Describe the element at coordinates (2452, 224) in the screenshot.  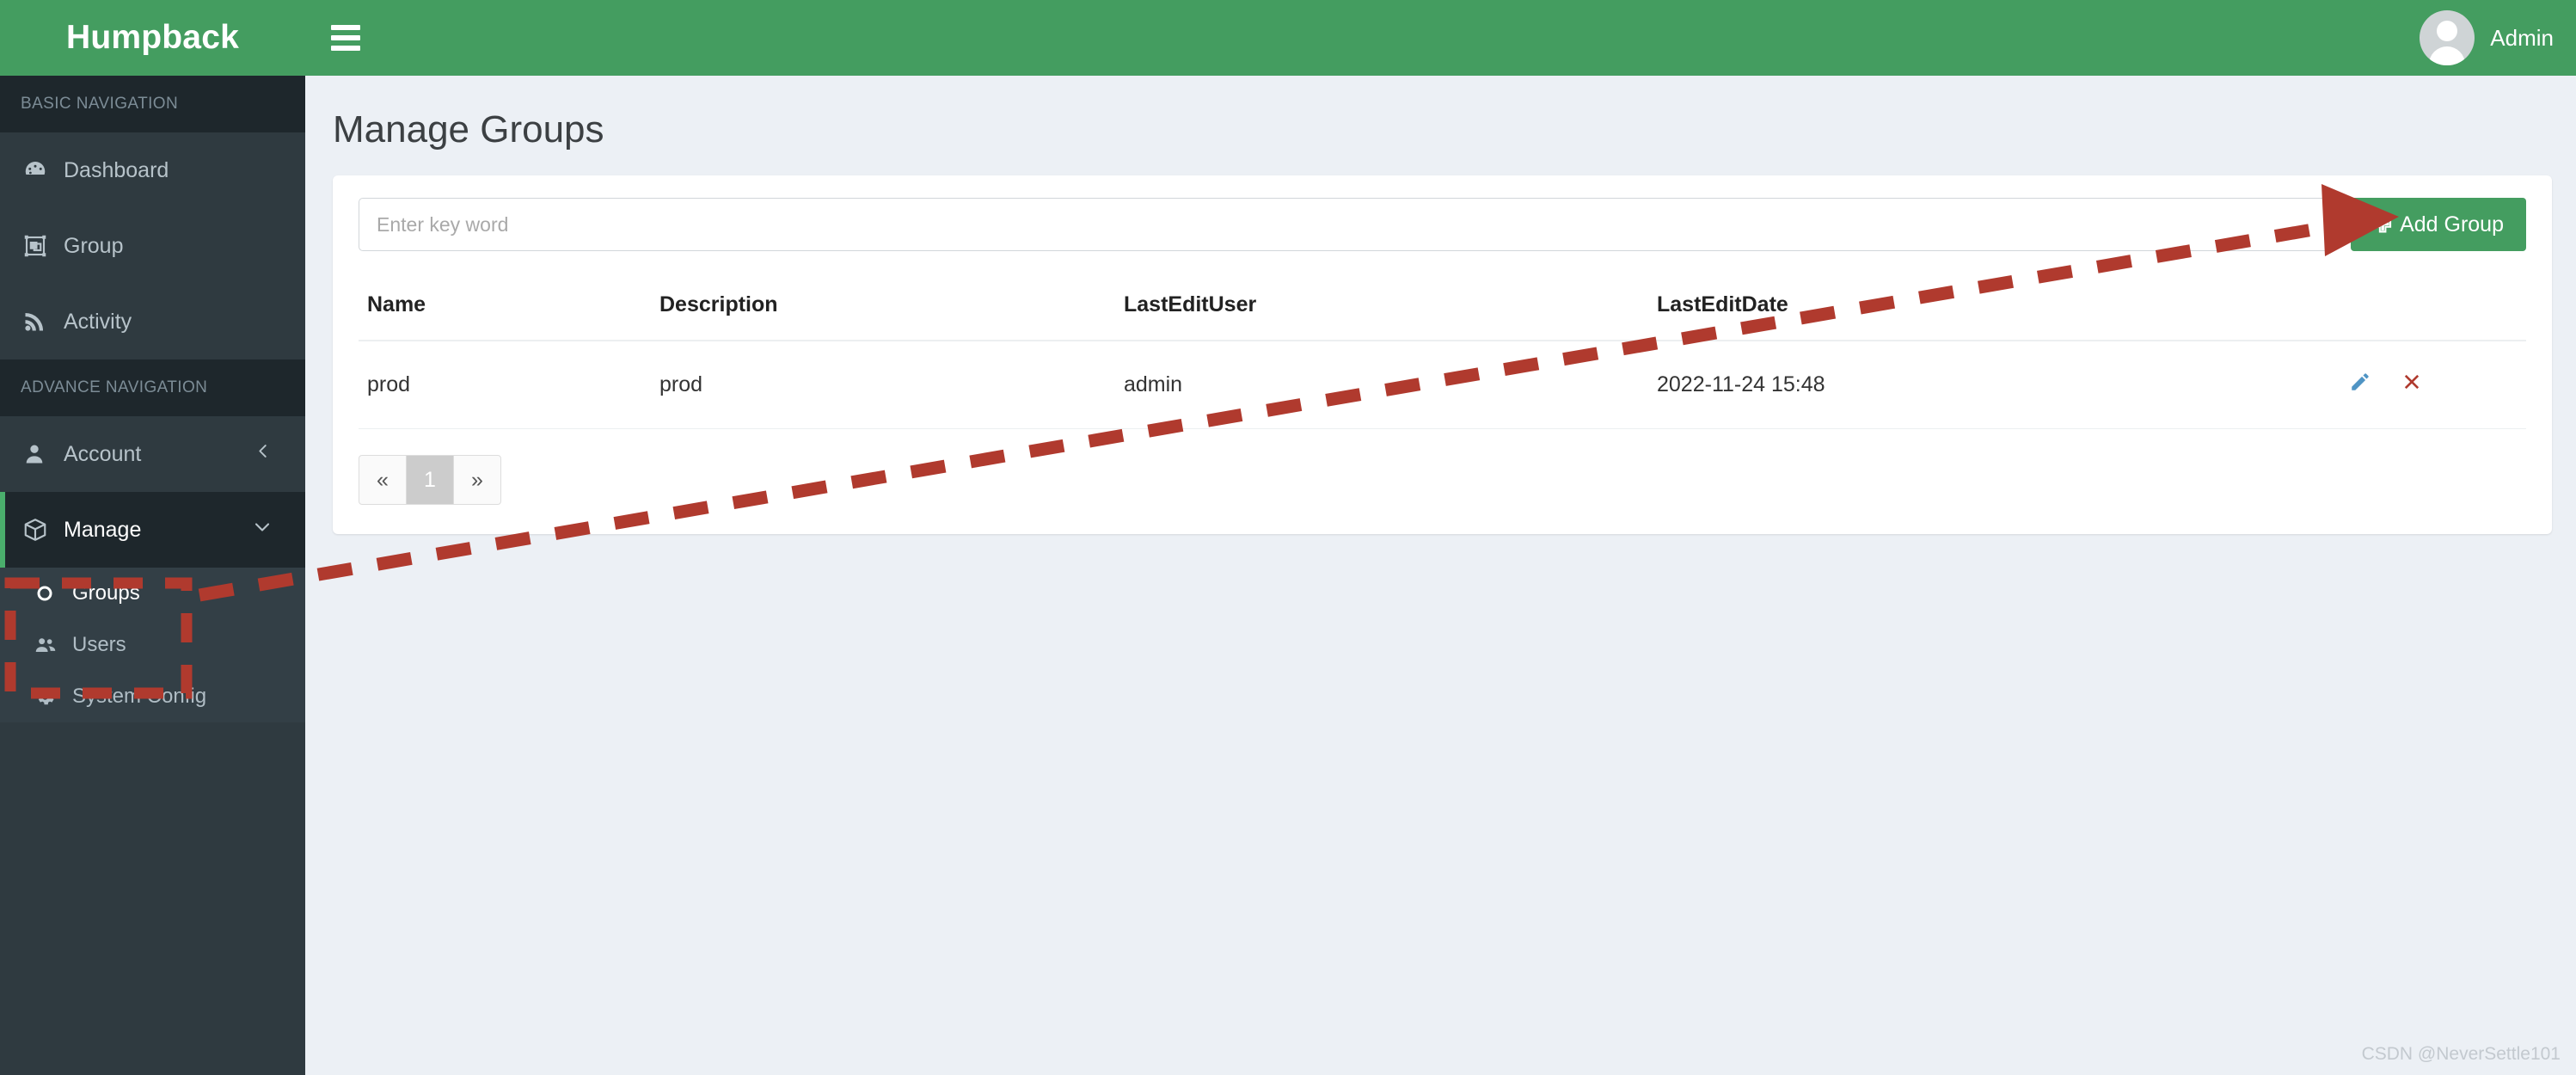
I see `add-group-label: Add Group` at that location.